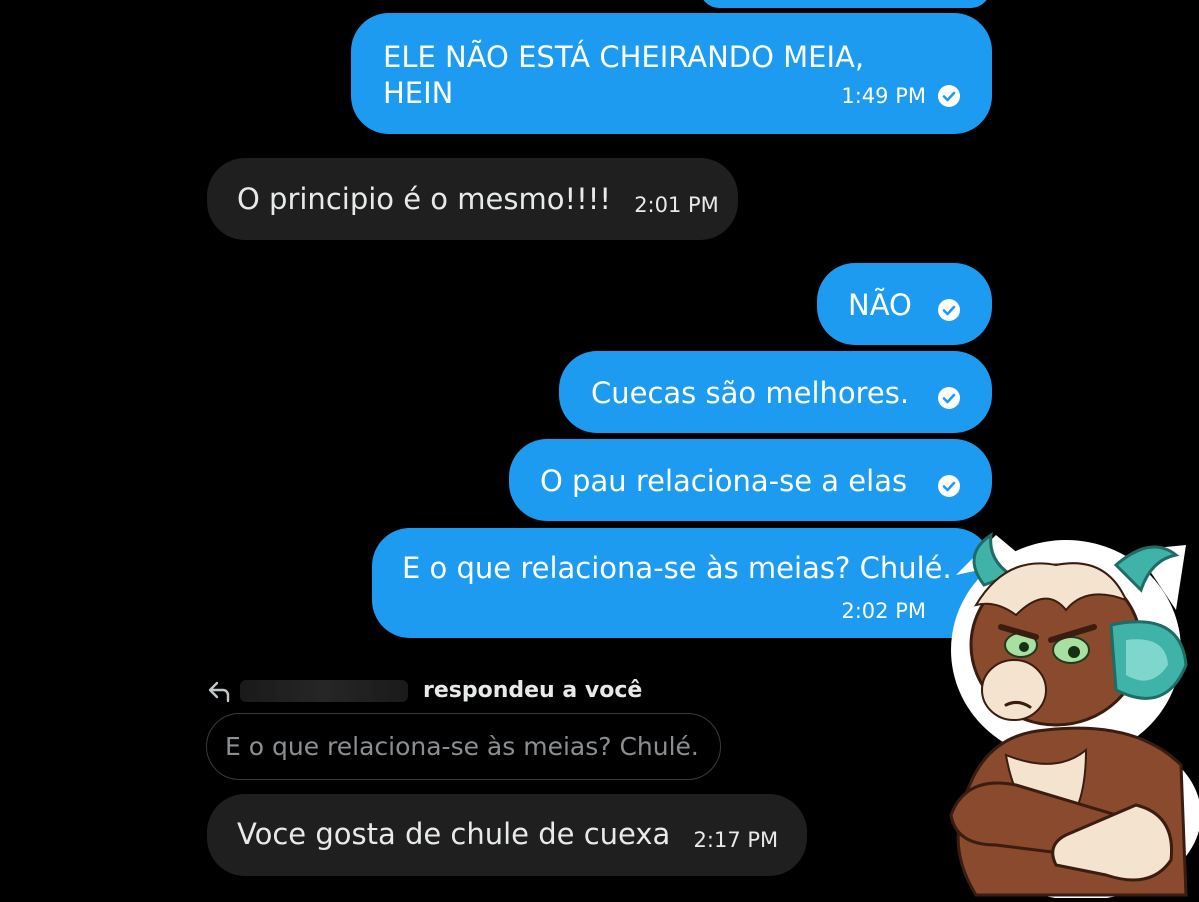 This screenshot has height=902, width=1199. Describe the element at coordinates (1067, 707) in the screenshot. I see `goat-sticker` at that location.